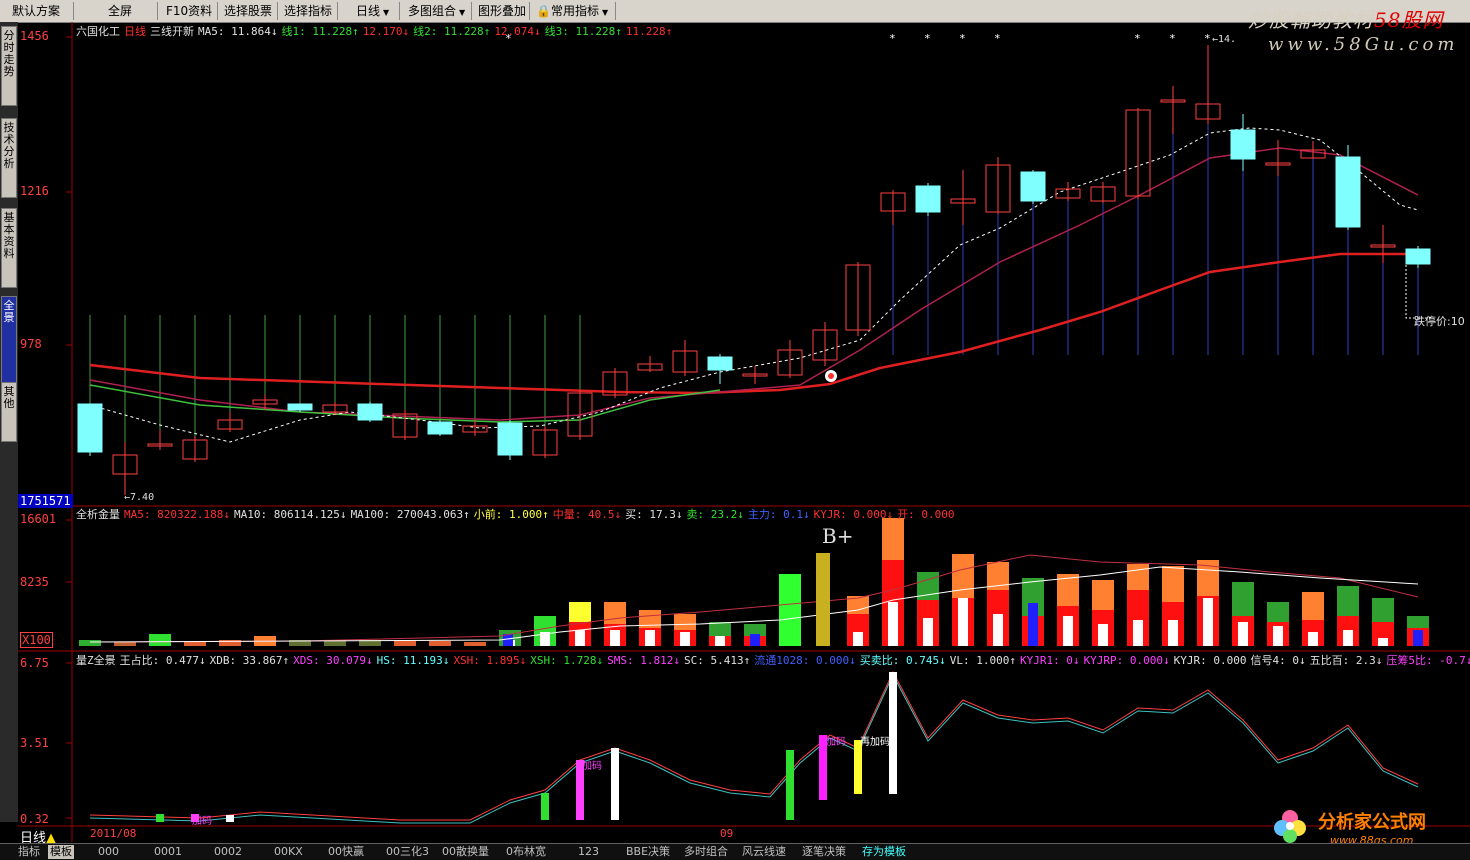  Describe the element at coordinates (34, 663) in the screenshot. I see `y-label: 6.75` at that location.